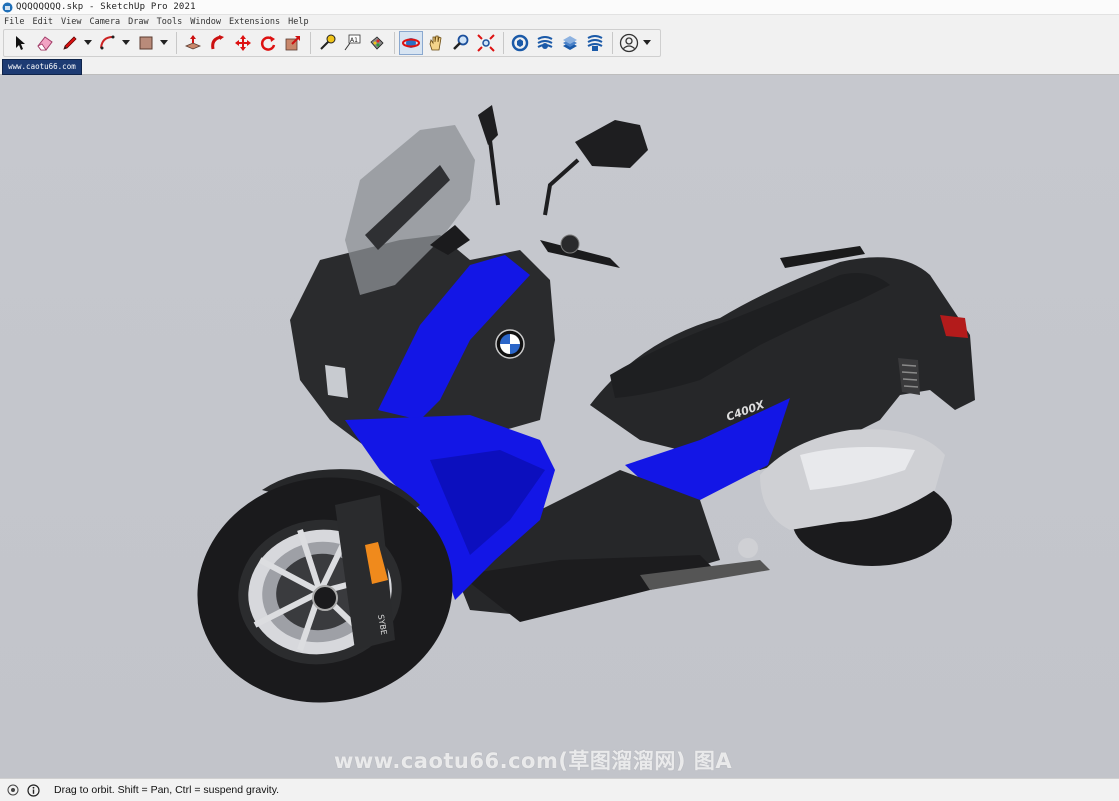 This screenshot has height=801, width=1119. What do you see at coordinates (205, 22) in the screenshot?
I see `menu-window: Window` at bounding box center [205, 22].